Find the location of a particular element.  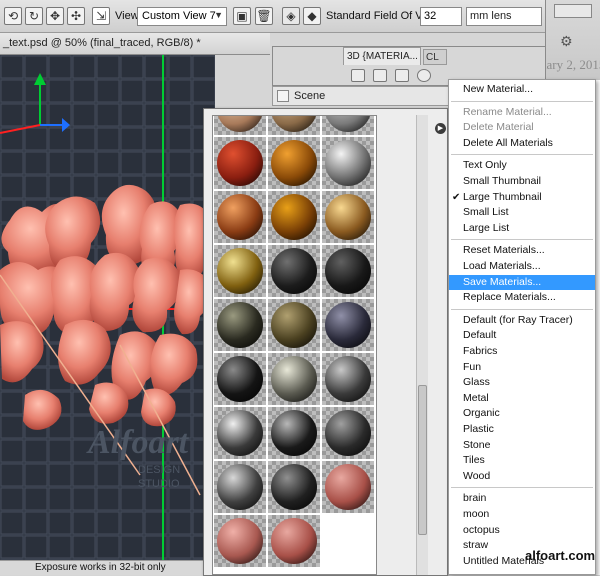

status-bar: Exposure works in 32-bit only is located at coordinates (102, 567).